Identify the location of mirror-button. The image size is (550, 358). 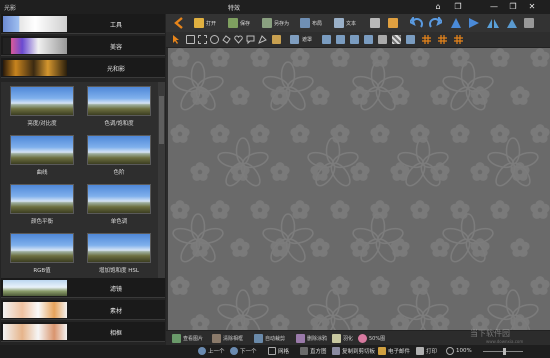
(493, 23).